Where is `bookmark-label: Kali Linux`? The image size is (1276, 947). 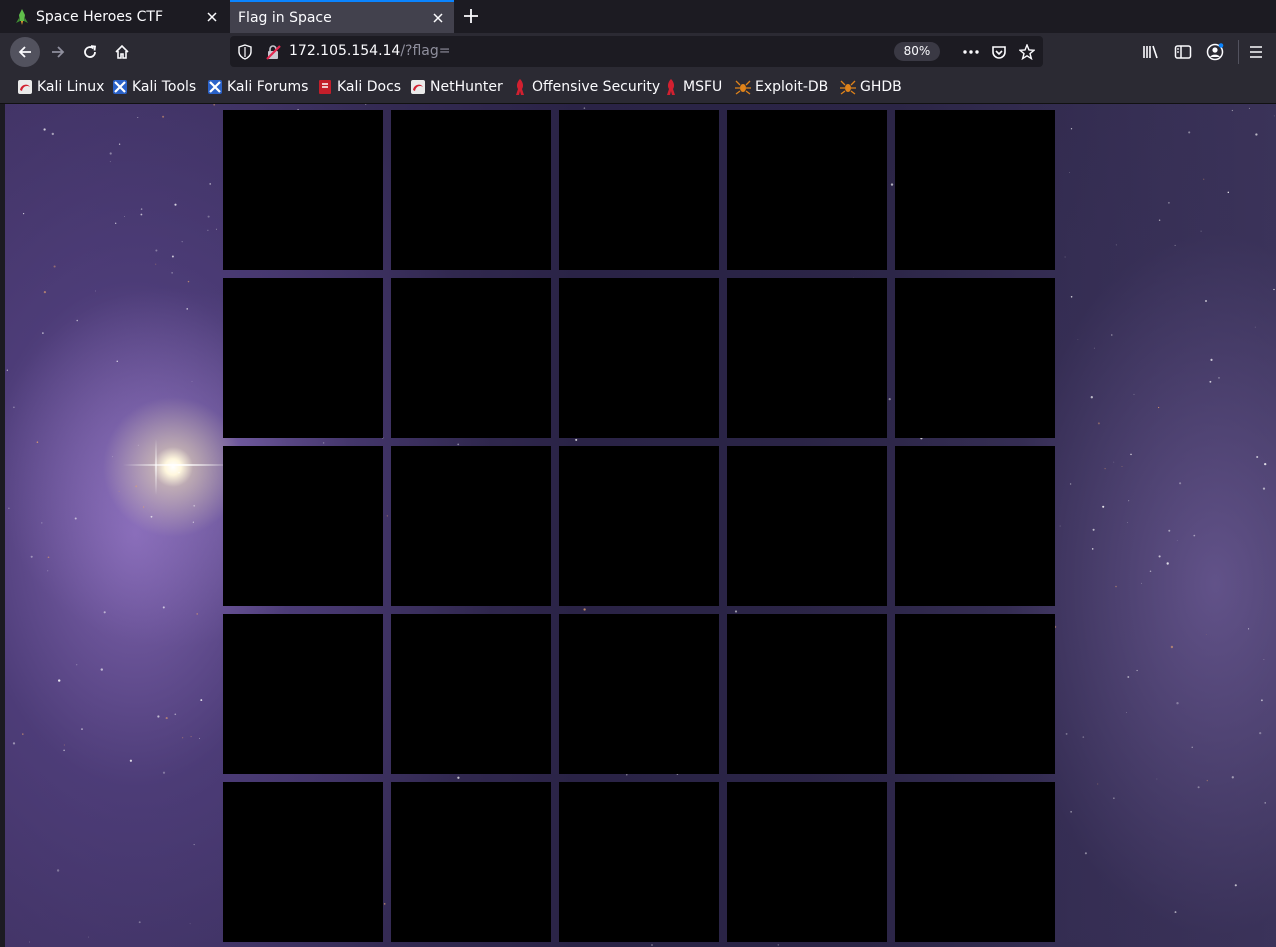 bookmark-label: Kali Linux is located at coordinates (71, 87).